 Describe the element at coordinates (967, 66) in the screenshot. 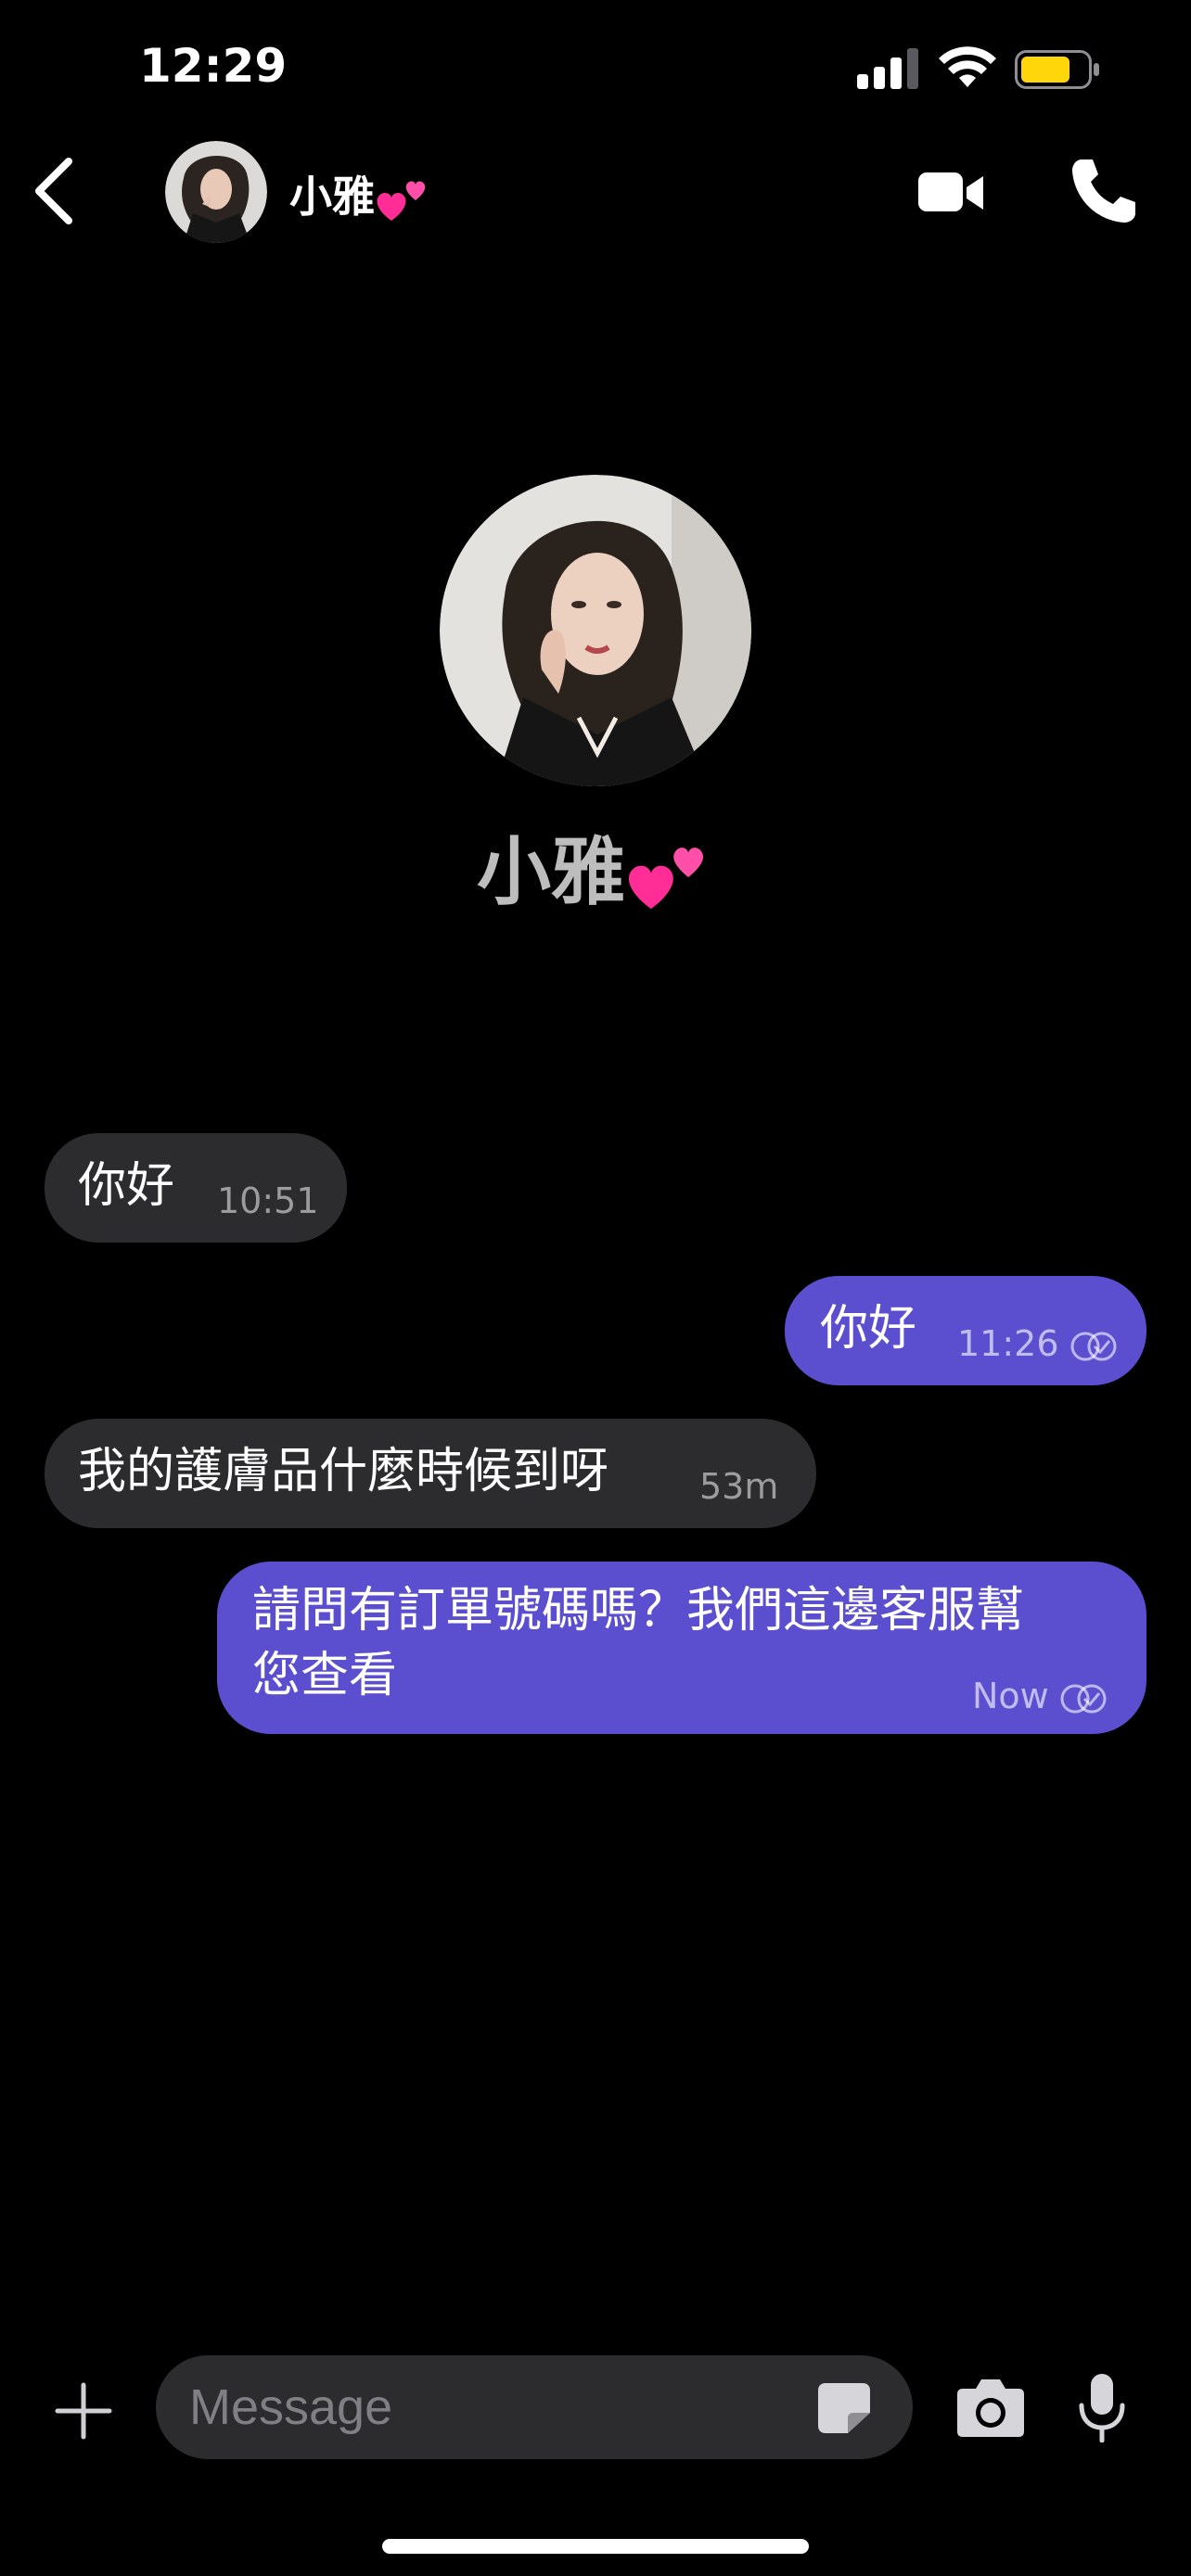

I see `wifi-icon` at that location.